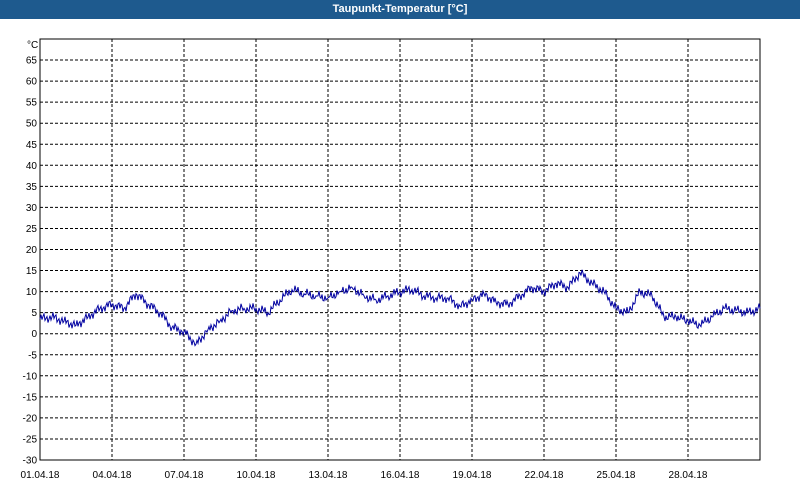 The image size is (800, 500). Describe the element at coordinates (544, 475) in the screenshot. I see `x-tick-7: 22.04.18` at that location.